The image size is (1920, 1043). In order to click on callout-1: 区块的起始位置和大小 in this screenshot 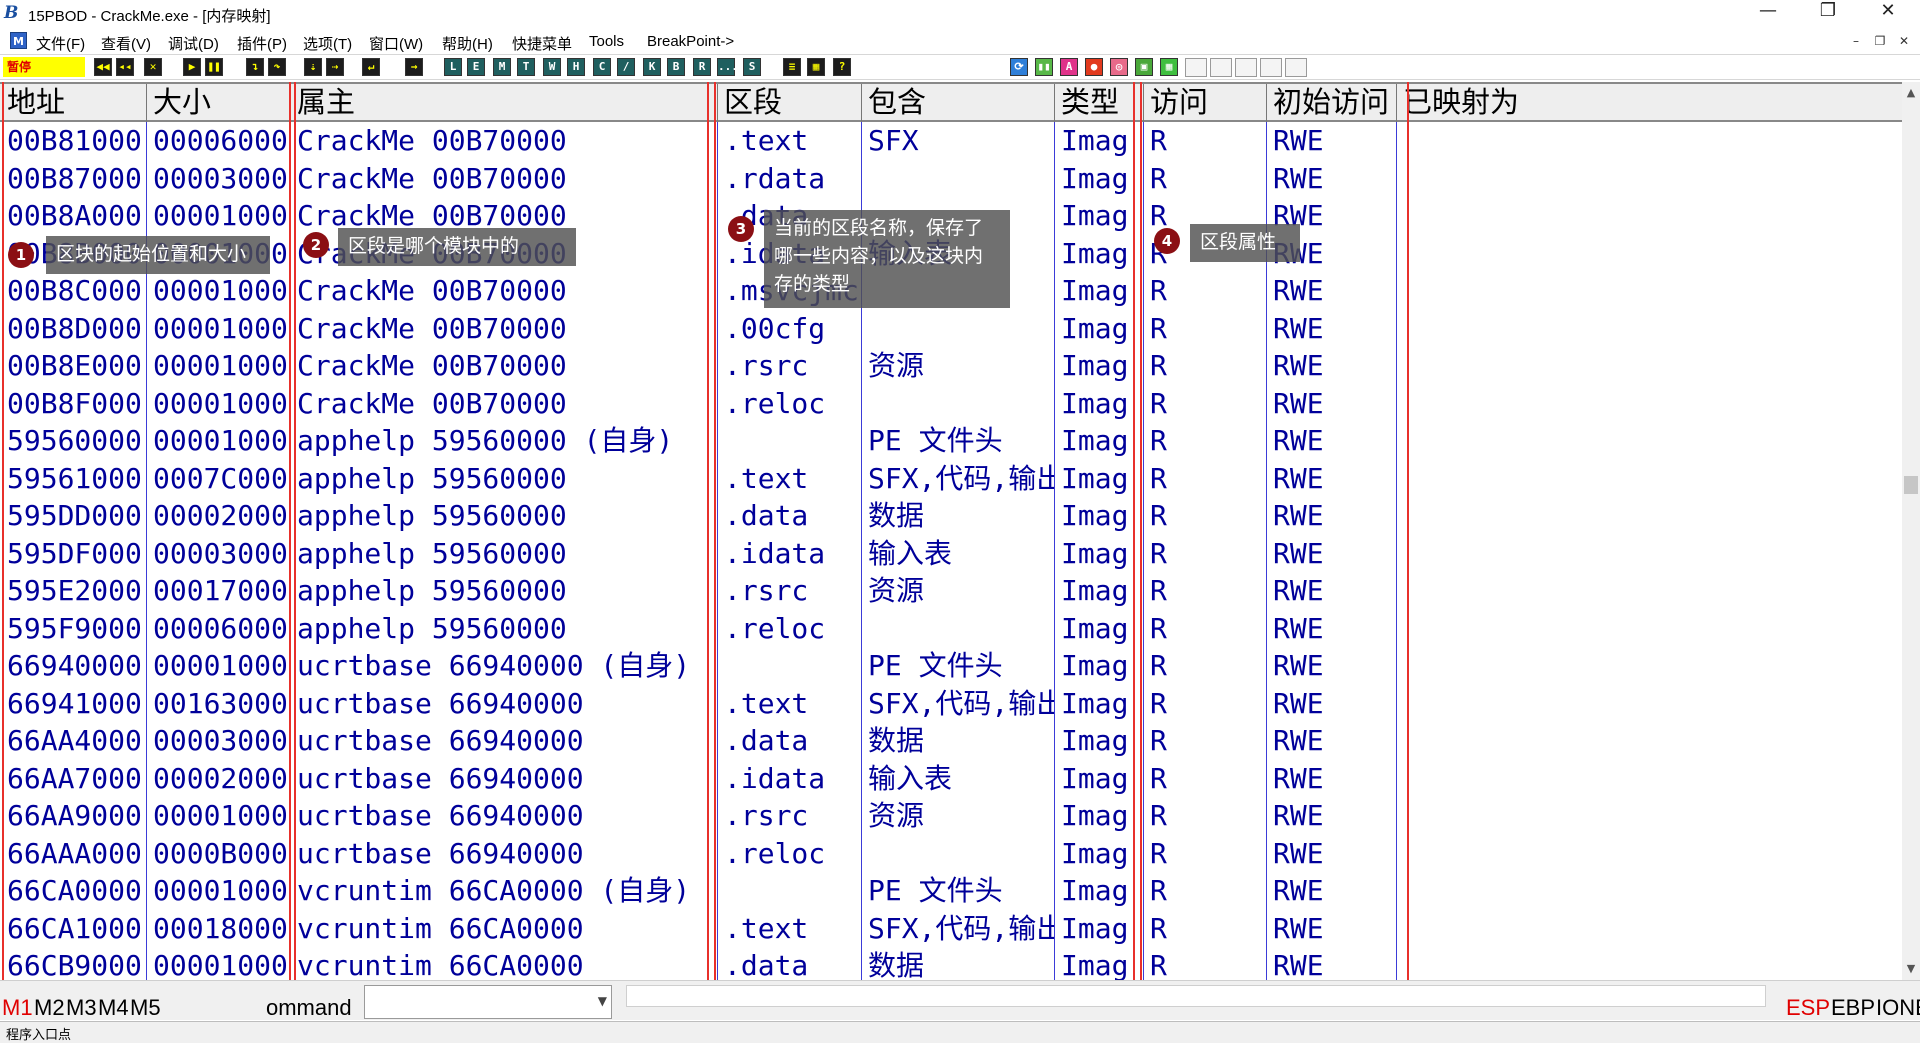, I will do `click(158, 255)`.